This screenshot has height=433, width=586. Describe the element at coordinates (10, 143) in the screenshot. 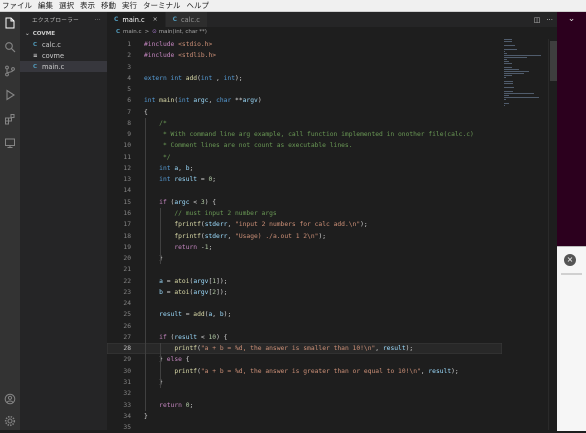

I see `remote-explorer-icon` at that location.